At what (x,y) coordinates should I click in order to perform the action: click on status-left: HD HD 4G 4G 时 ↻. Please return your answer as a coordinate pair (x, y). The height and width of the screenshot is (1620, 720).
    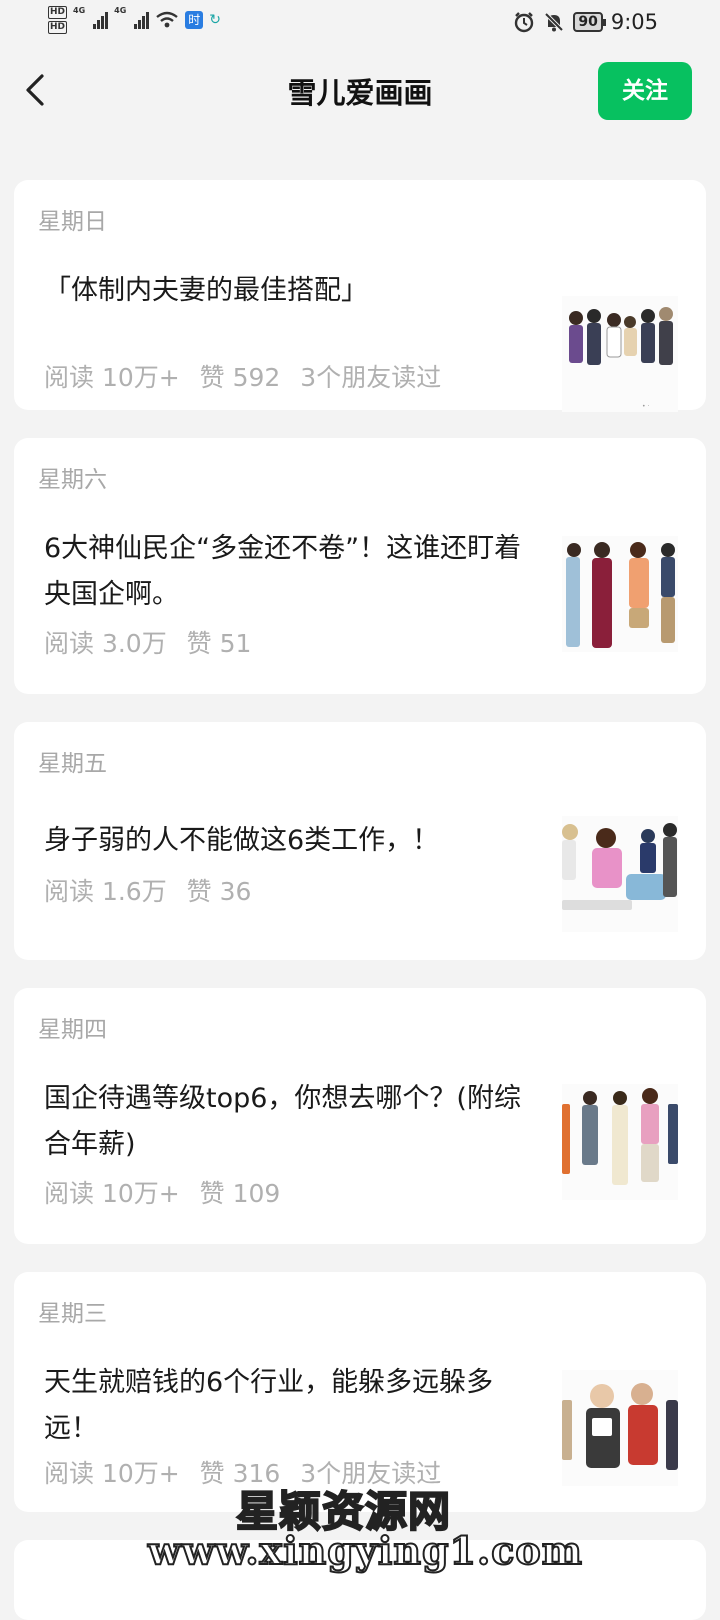
    Looking at the image, I should click on (134, 20).